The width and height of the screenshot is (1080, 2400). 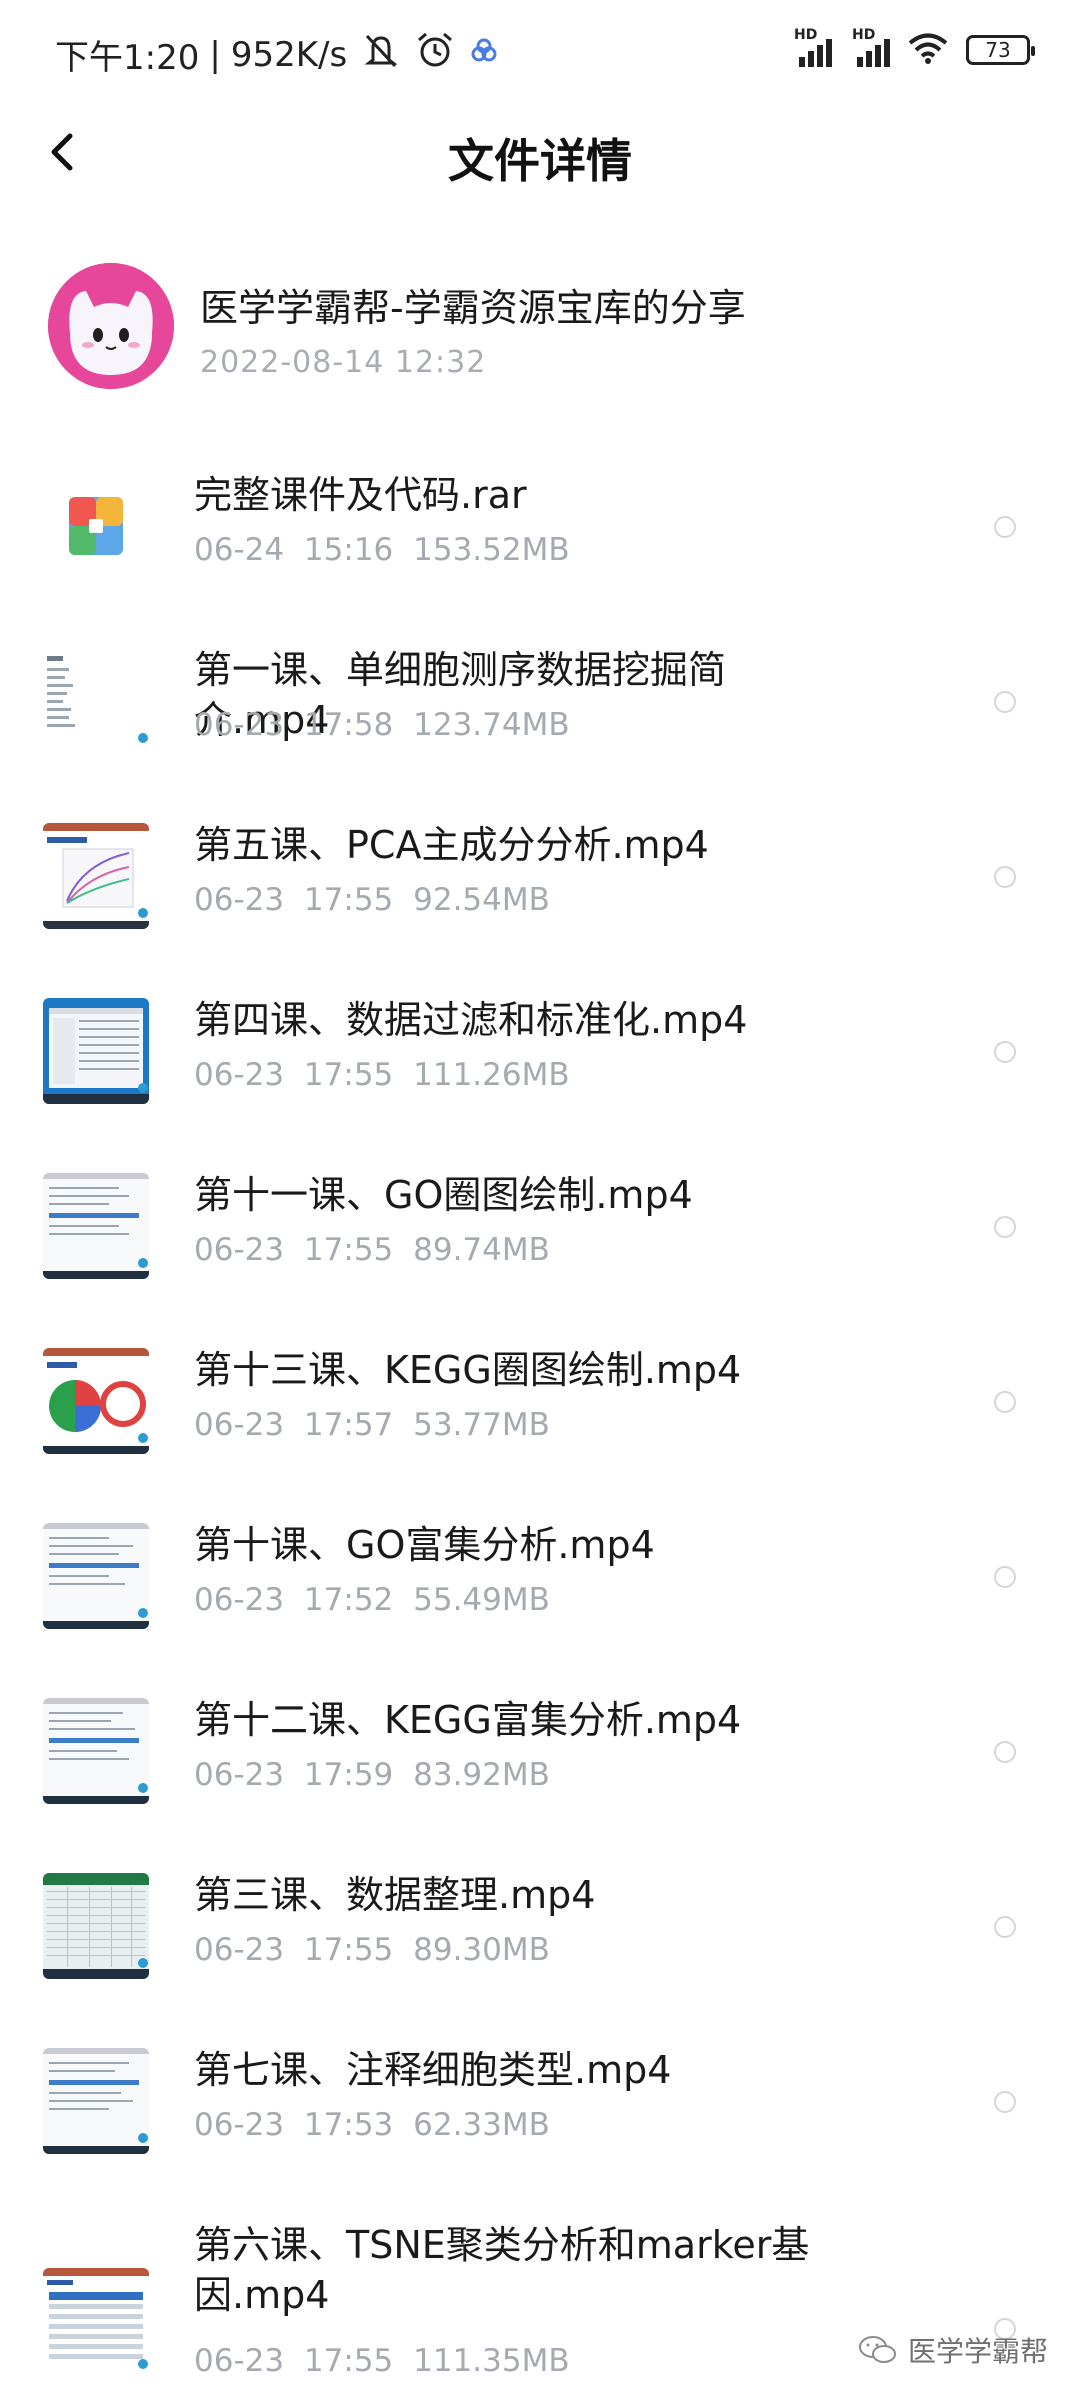 I want to click on list-item: 第五课、PCA主成分分析.mp4 06-23 17:55 92.54MB, so click(x=540, y=887).